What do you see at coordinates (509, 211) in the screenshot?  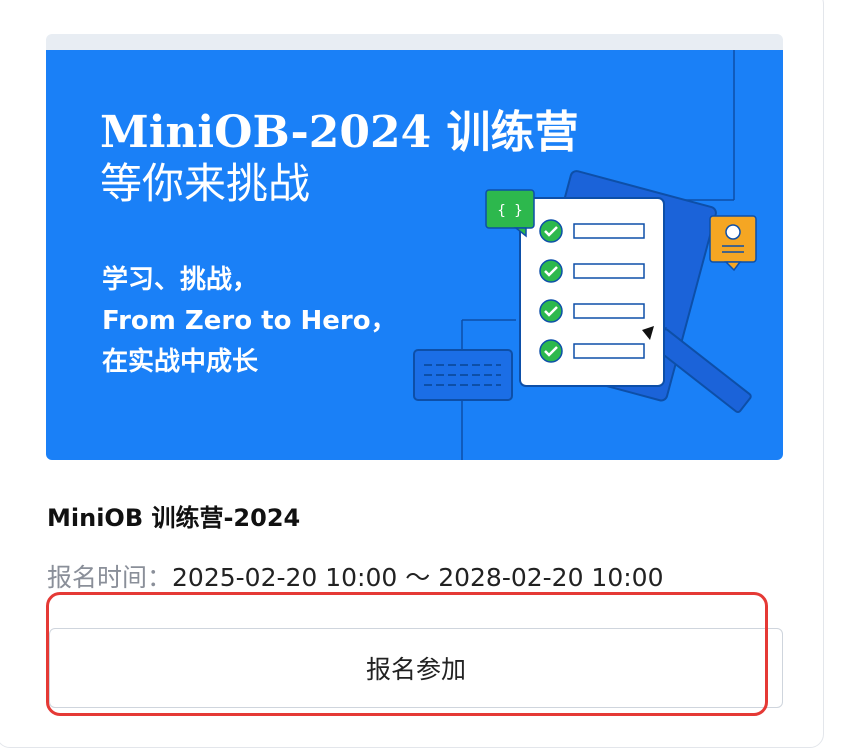 I see `code-badge: { }` at bounding box center [509, 211].